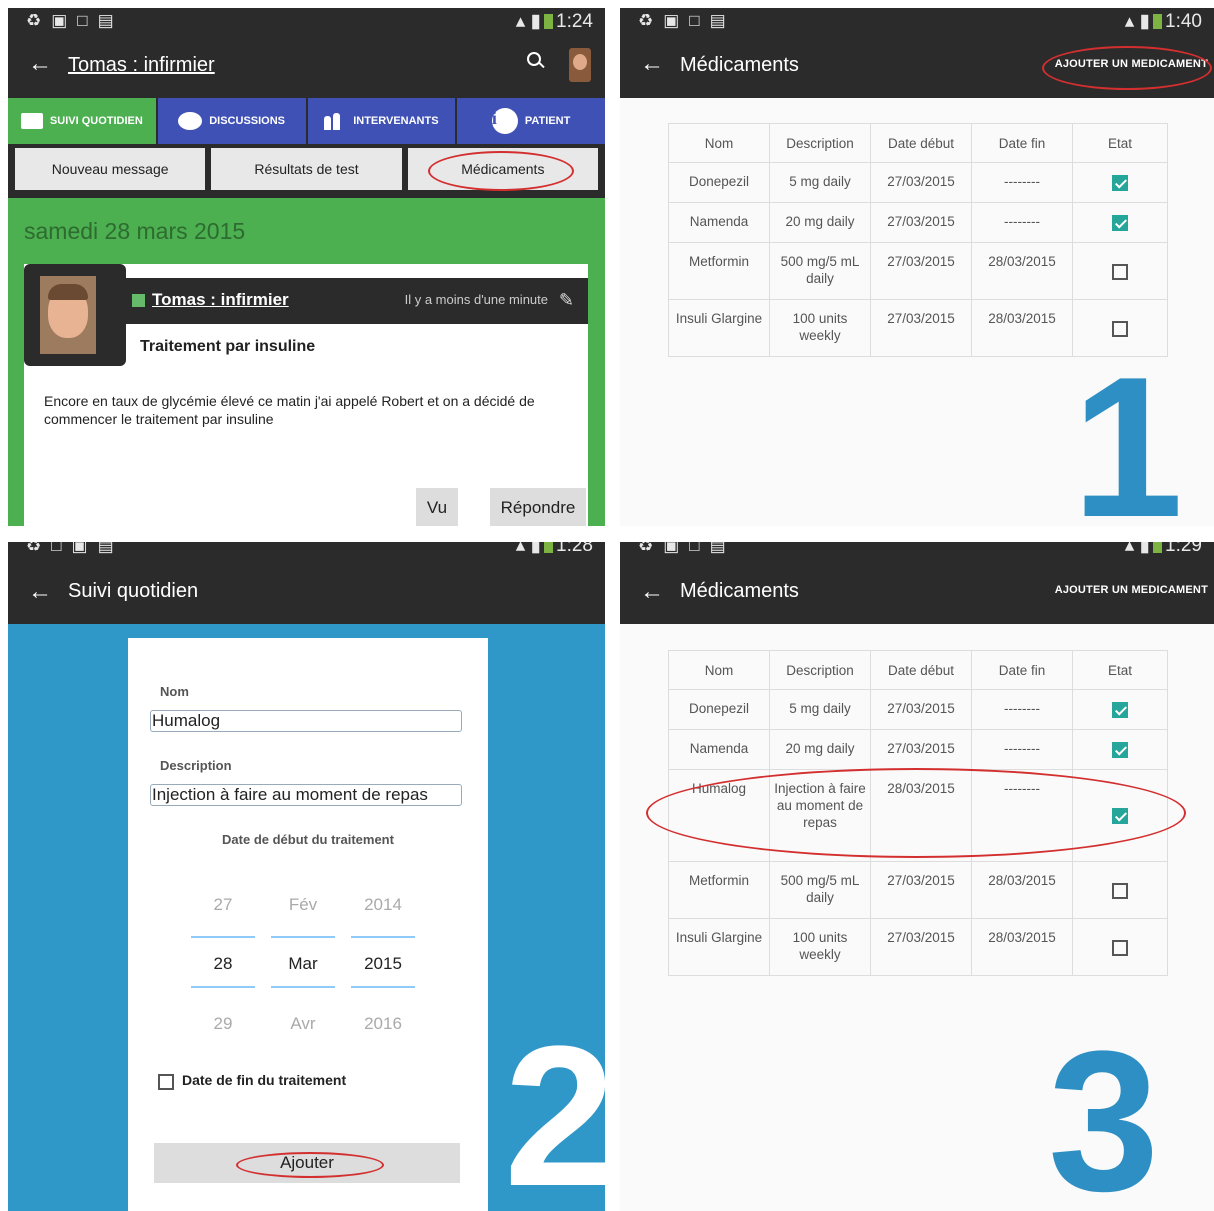 The width and height of the screenshot is (1214, 1211). What do you see at coordinates (223, 964) in the screenshot?
I see `picker-day: 28` at bounding box center [223, 964].